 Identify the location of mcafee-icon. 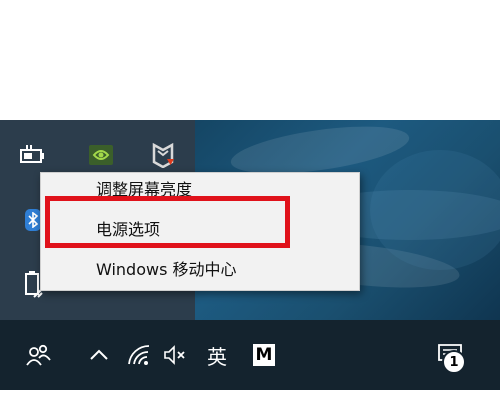
(163, 155).